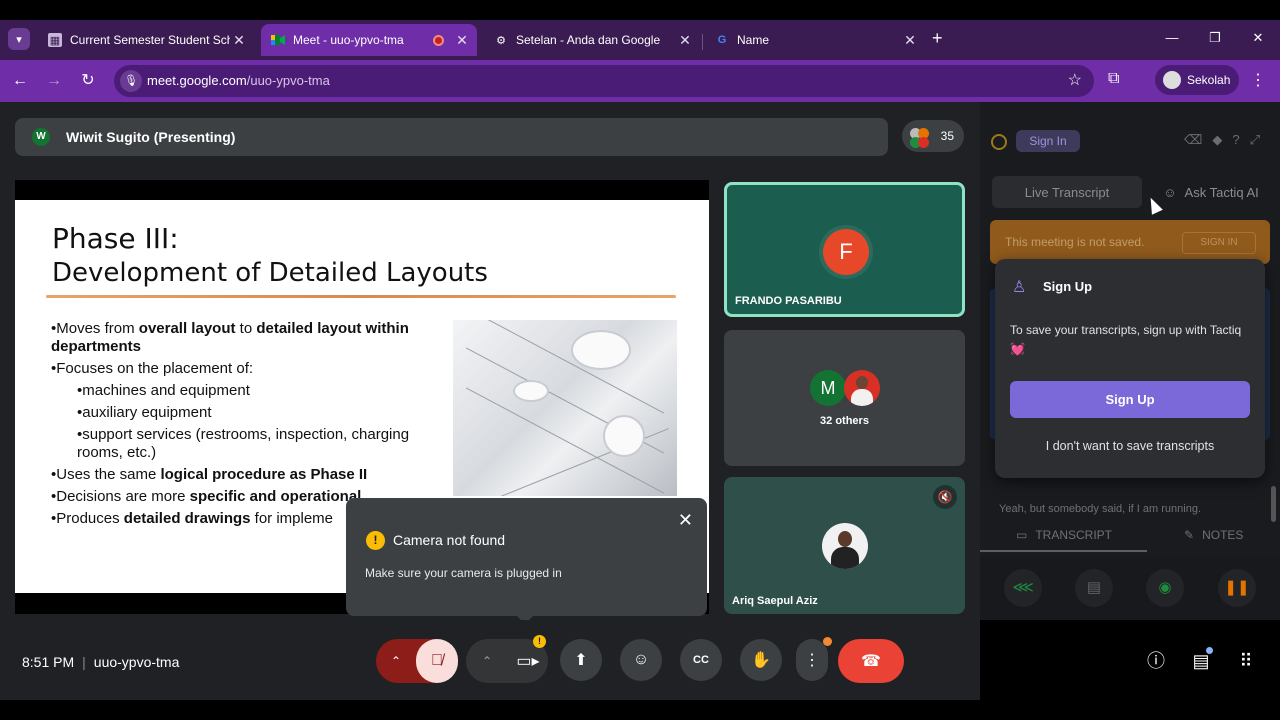 This screenshot has height=720, width=1280. What do you see at coordinates (702, 42) in the screenshot?
I see `tab-divider` at bounding box center [702, 42].